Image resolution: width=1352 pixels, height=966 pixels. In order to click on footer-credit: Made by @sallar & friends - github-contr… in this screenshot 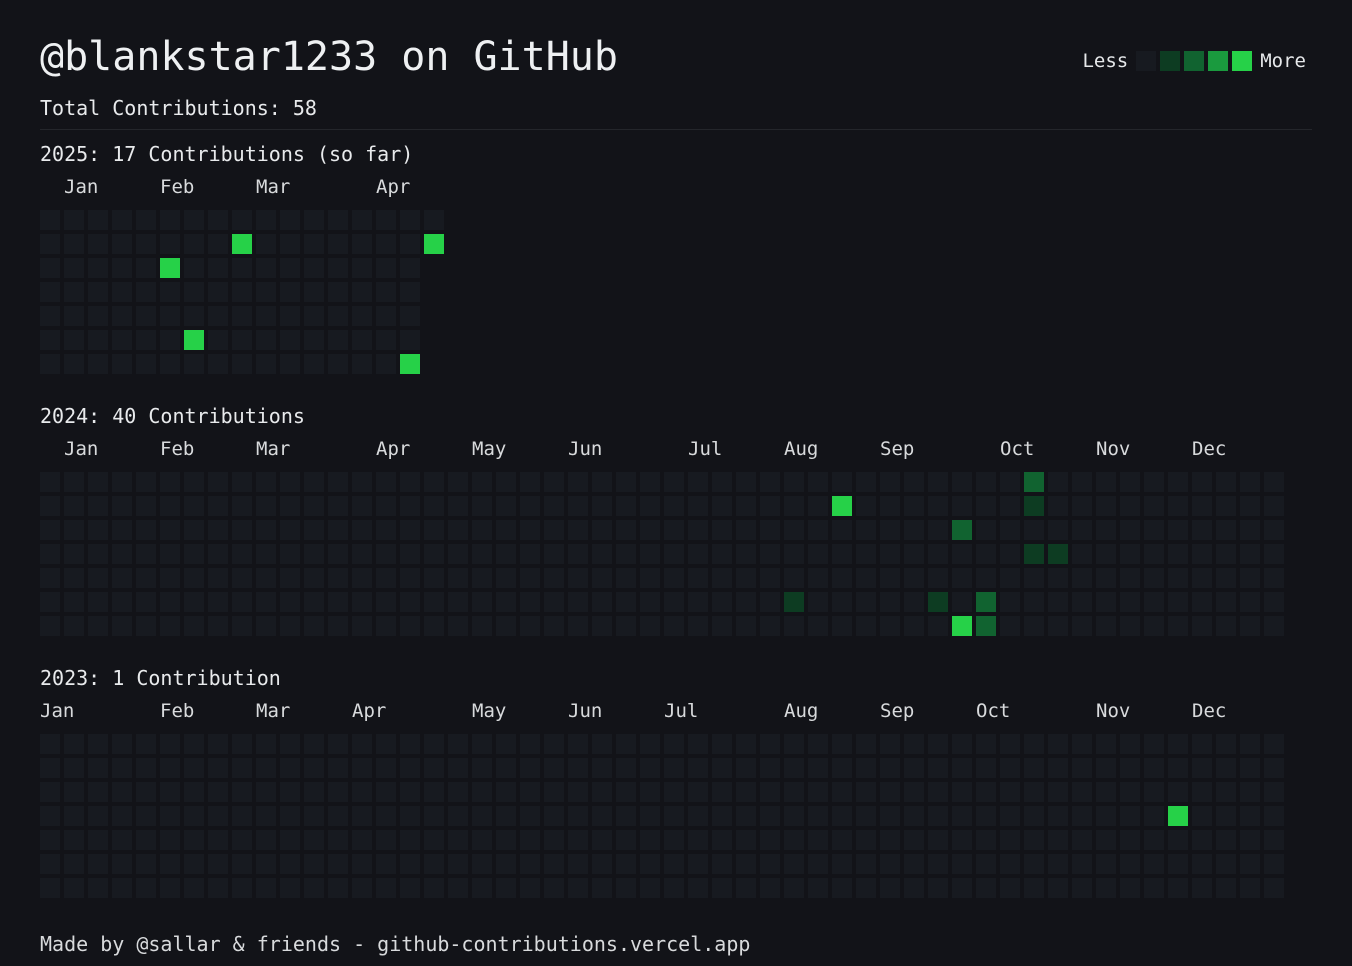, I will do `click(395, 944)`.